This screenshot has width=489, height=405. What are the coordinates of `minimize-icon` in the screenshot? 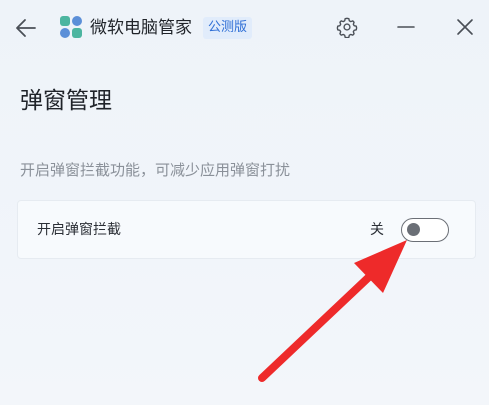 It's located at (406, 27).